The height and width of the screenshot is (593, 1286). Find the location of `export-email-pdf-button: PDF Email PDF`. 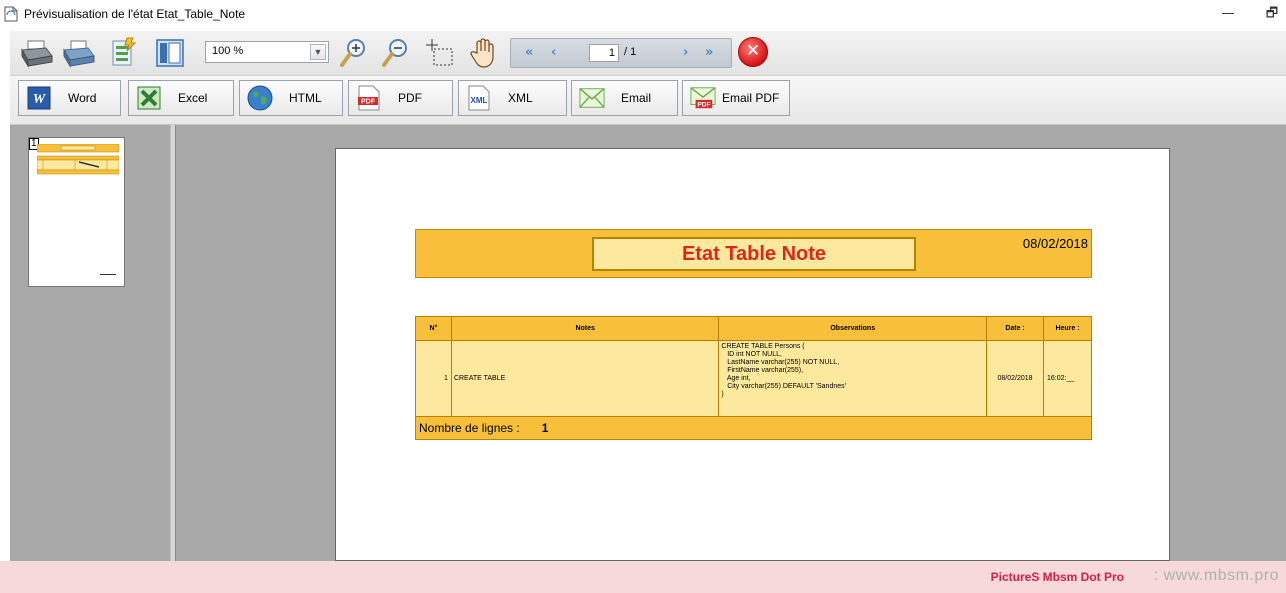

export-email-pdf-button: PDF Email PDF is located at coordinates (736, 98).